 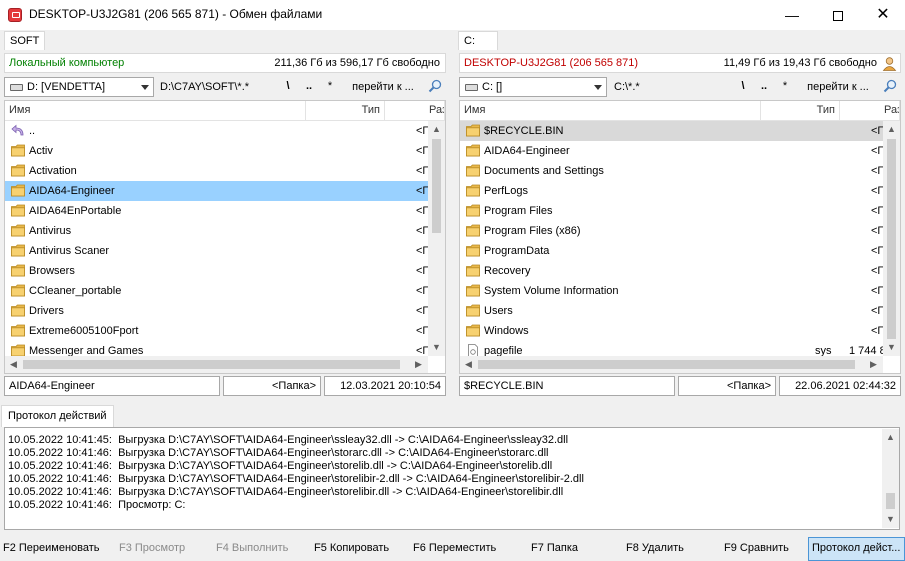 I want to click on right-col-type: Тип, so click(x=800, y=111).